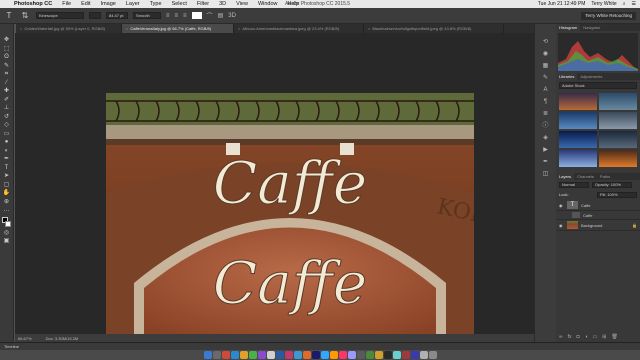 Image resolution: width=640 pixels, height=360 pixels. Describe the element at coordinates (320, 346) in the screenshot. I see `timeline-panel: Timeline` at that location.